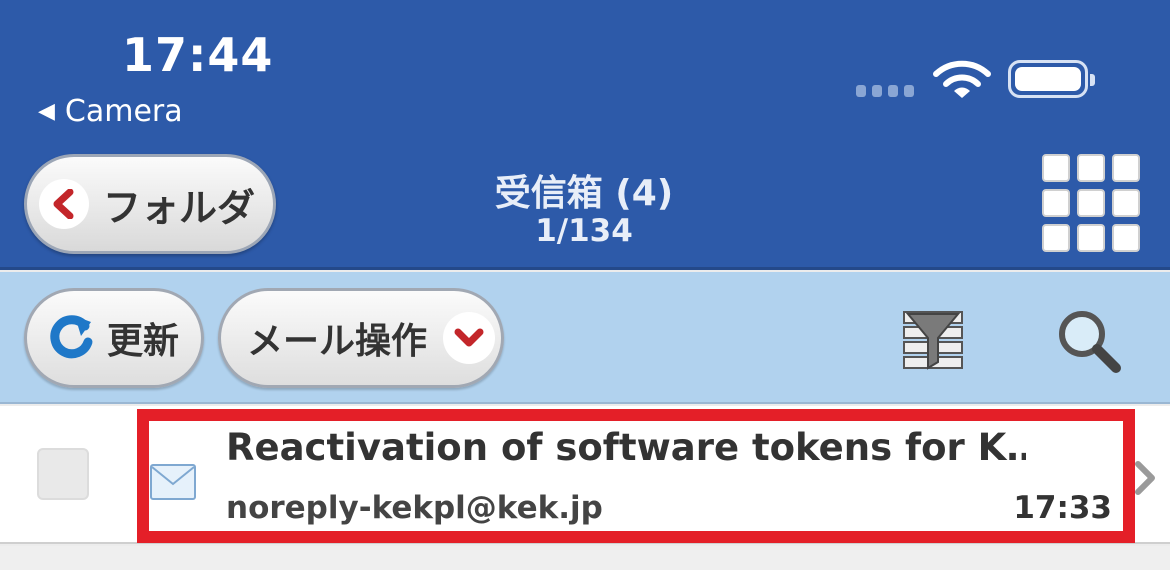 This screenshot has height=570, width=1170. Describe the element at coordinates (63, 474) in the screenshot. I see `select-checkbox` at that location.